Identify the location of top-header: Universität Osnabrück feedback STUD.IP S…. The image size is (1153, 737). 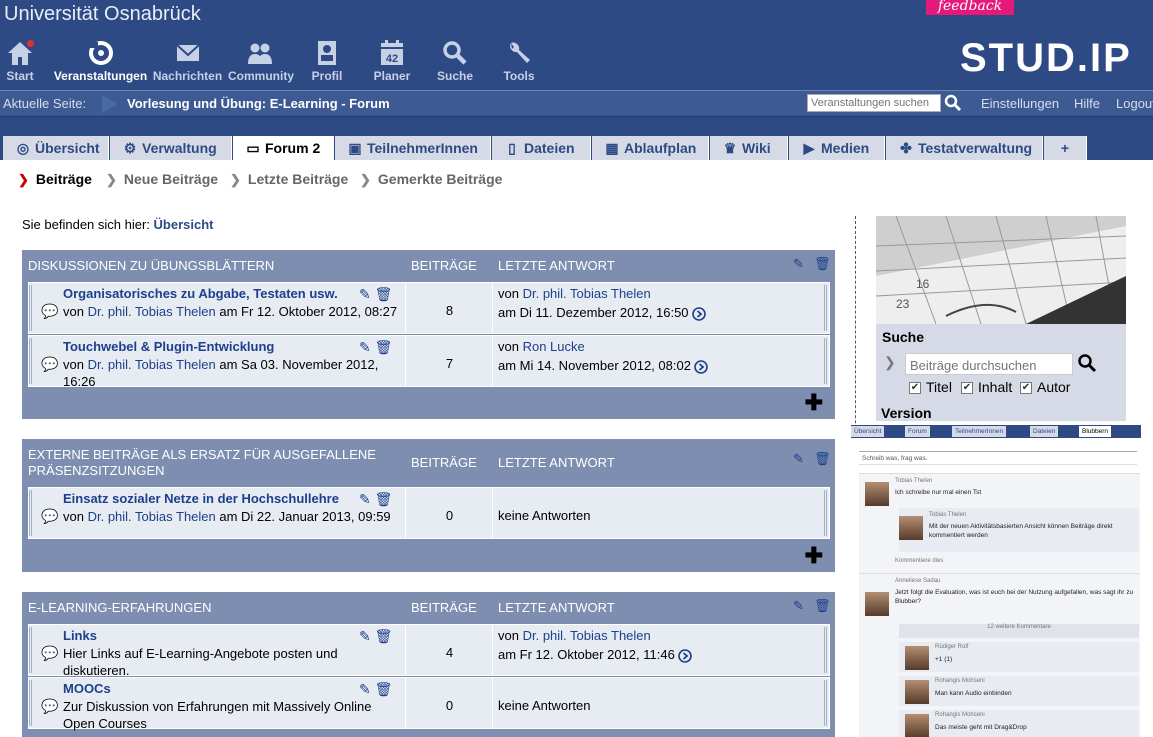
(576, 45).